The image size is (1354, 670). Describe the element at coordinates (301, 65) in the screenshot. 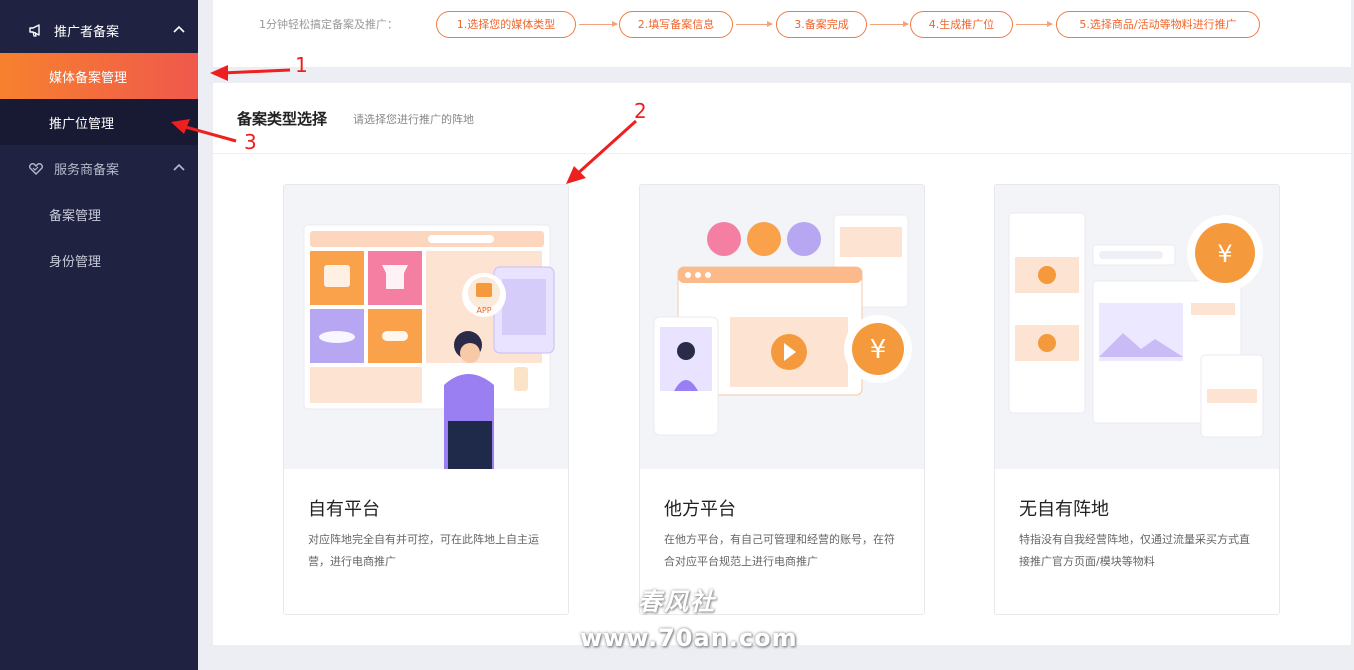

I see `annotation-number-1: 1` at that location.